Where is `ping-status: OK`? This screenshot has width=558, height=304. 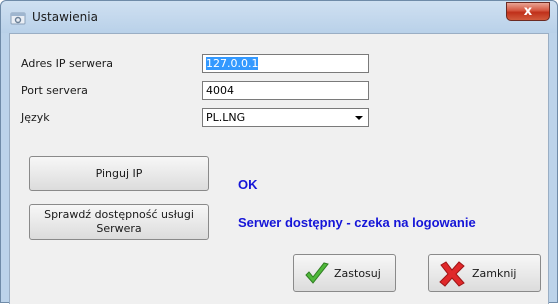
ping-status: OK is located at coordinates (248, 184).